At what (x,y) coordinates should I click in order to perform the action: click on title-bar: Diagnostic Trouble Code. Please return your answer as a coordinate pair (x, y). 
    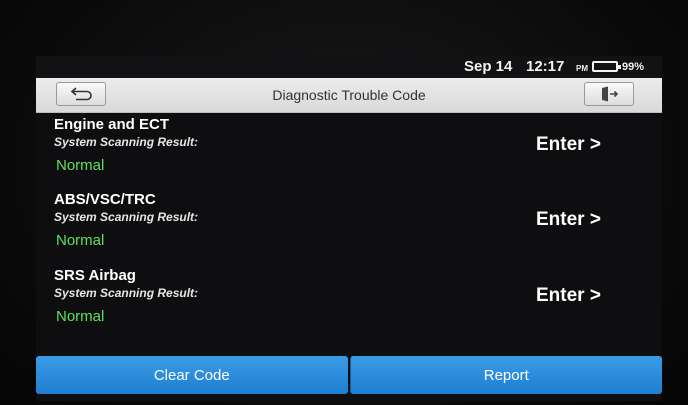
    Looking at the image, I should click on (349, 95).